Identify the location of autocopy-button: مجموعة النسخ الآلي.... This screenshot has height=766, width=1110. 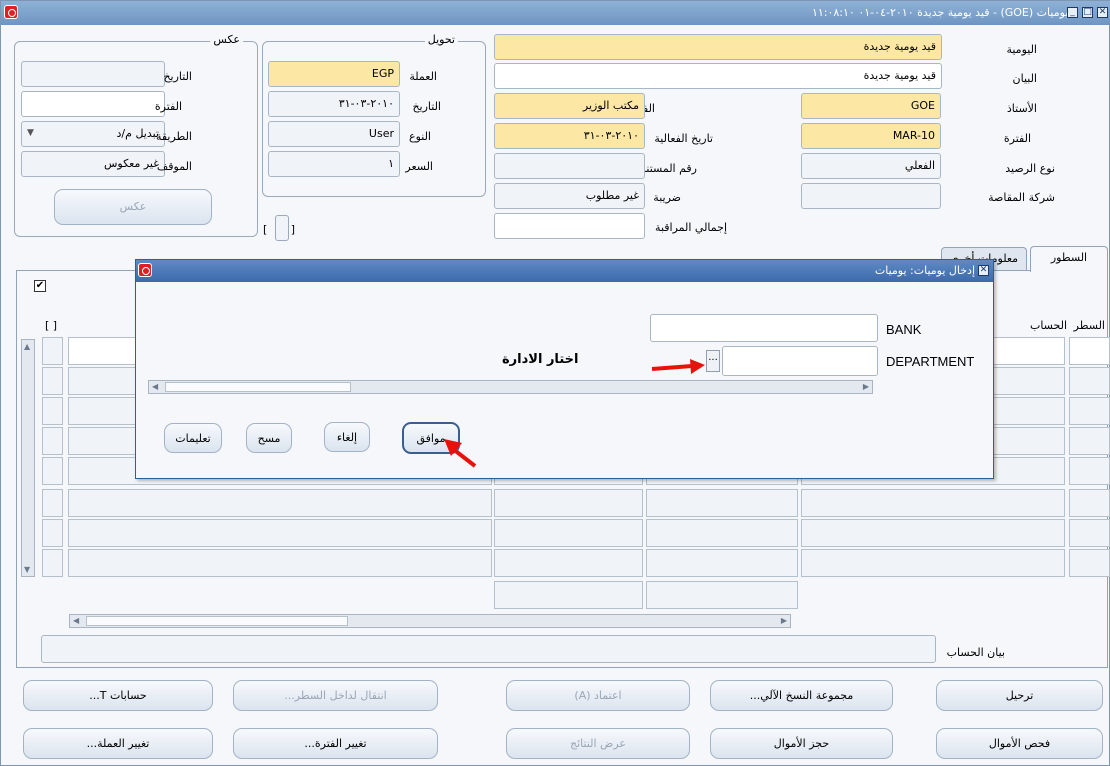
(801, 695).